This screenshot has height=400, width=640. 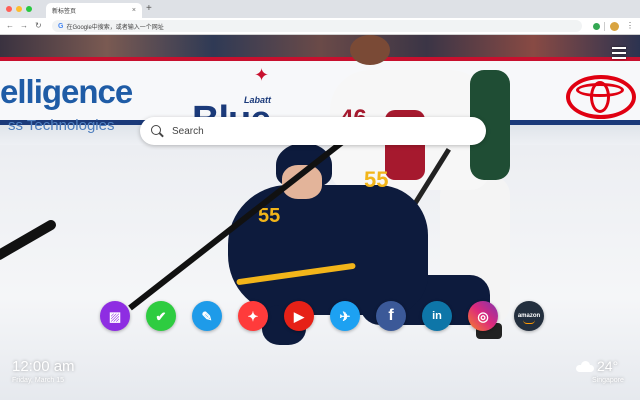 I want to click on shortcut-dock: ▨ ✔ ✎ ✦ ▶ ✈ f in ◎ amazon, so click(x=322, y=316).